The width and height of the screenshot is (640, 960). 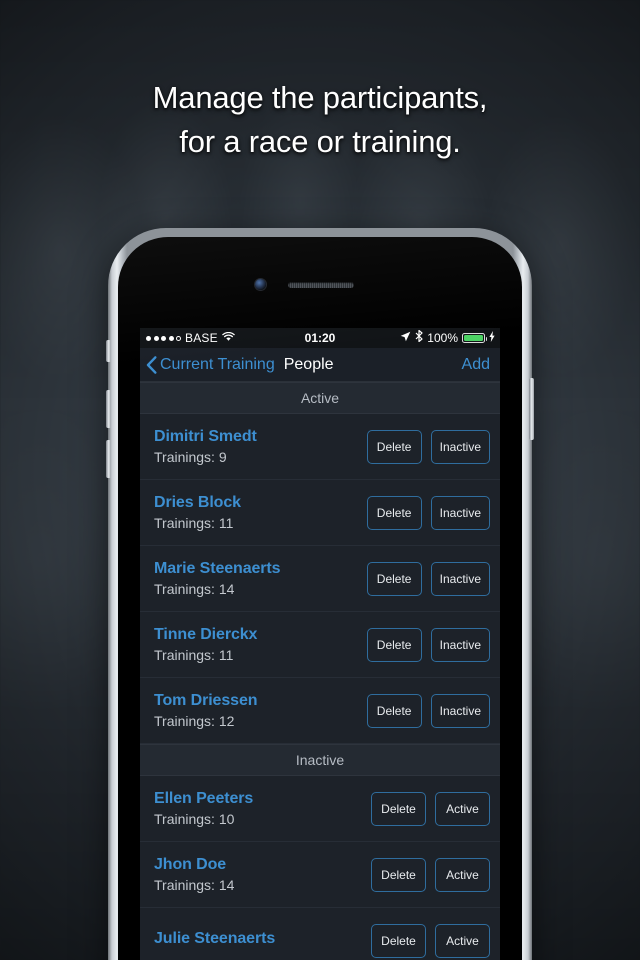 What do you see at coordinates (492, 338) in the screenshot?
I see `lightning-bolt-icon` at bounding box center [492, 338].